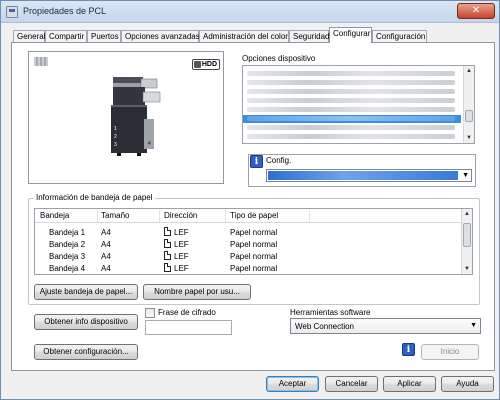 This screenshot has width=500, height=400. I want to click on get-device-info-button: Obtener info dispositivo, so click(86, 322).